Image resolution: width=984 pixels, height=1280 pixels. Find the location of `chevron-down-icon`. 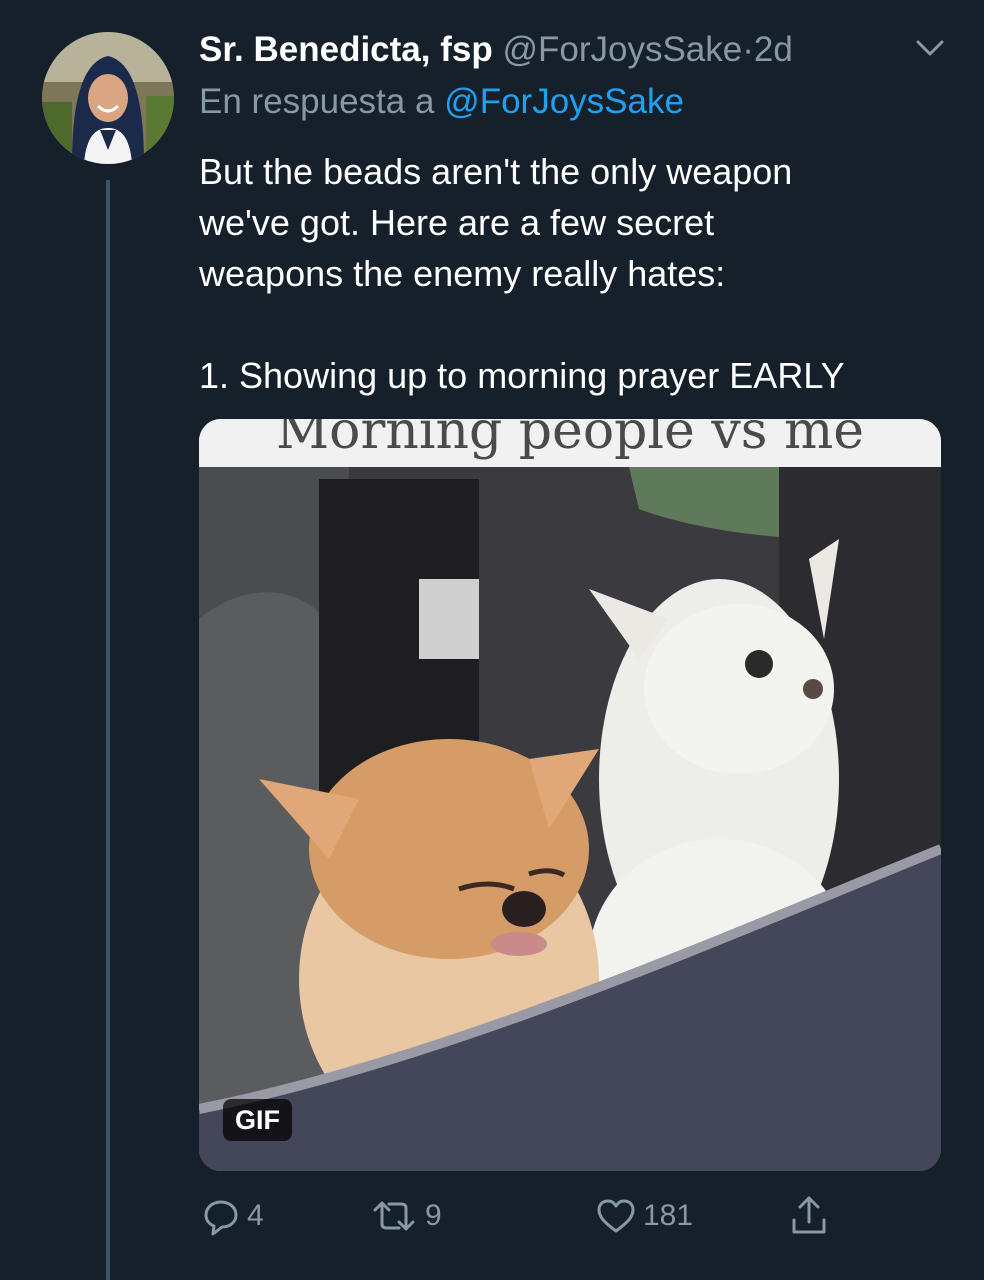

chevron-down-icon is located at coordinates (930, 48).